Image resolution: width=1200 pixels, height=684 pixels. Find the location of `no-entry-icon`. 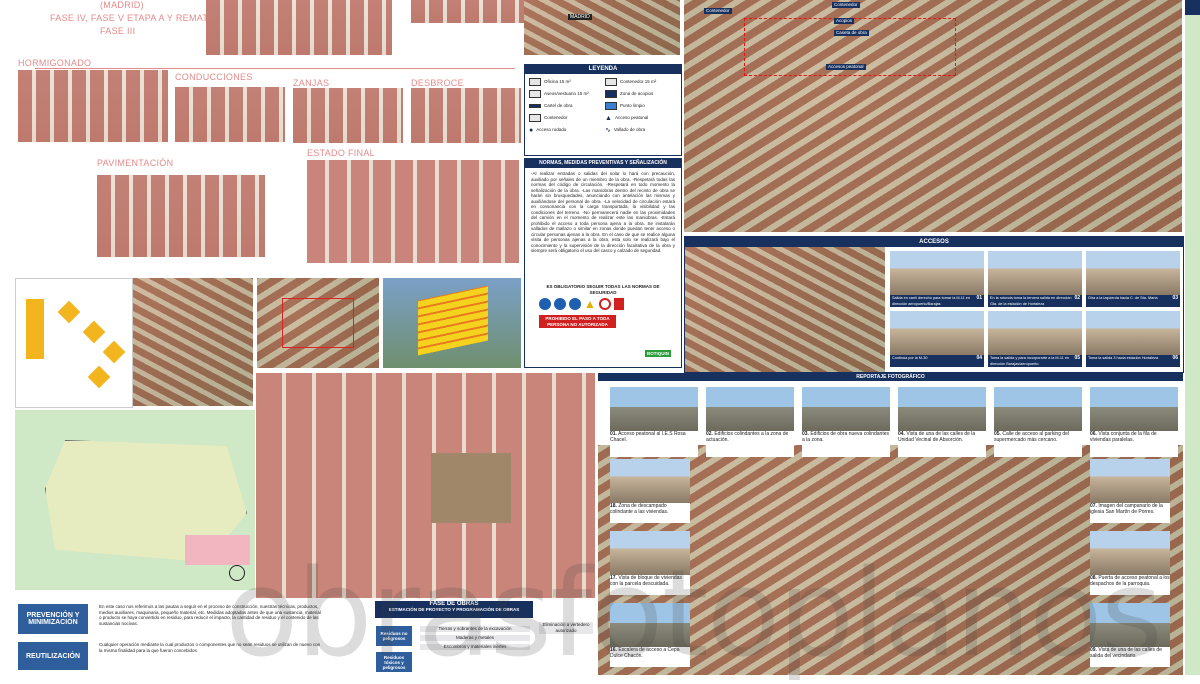

no-entry-icon is located at coordinates (604, 304).